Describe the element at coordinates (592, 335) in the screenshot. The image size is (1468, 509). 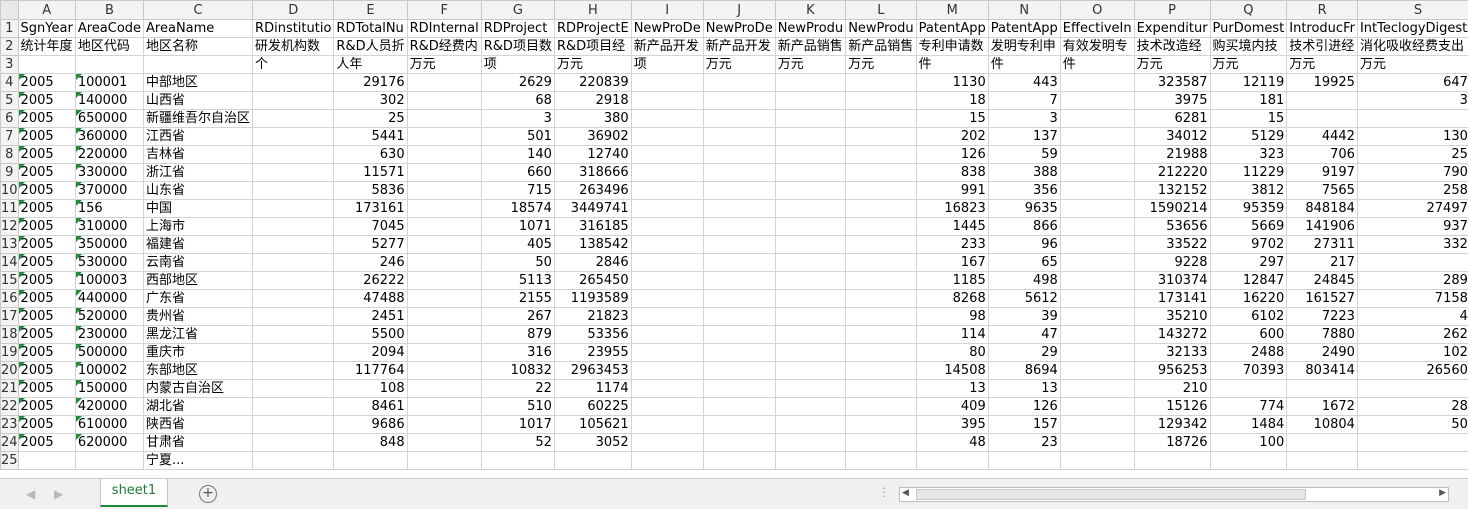
I see `cell: 53356` at that location.